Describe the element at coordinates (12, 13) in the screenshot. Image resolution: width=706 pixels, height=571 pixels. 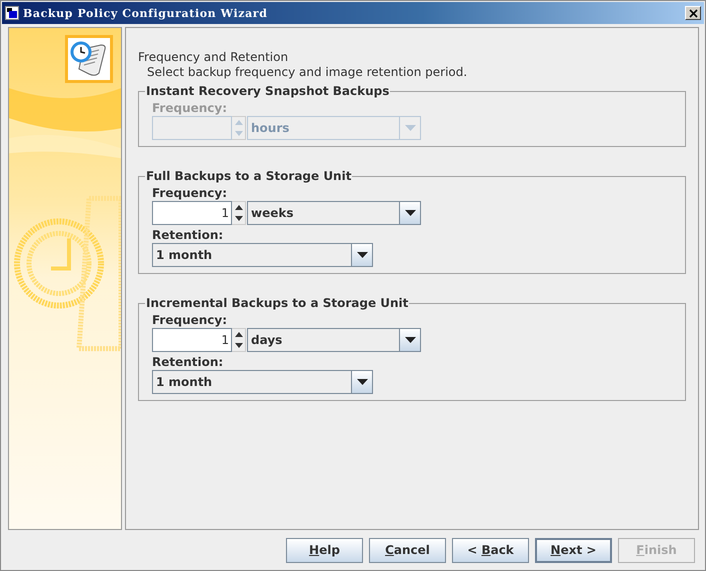
I see `window-icon` at that location.